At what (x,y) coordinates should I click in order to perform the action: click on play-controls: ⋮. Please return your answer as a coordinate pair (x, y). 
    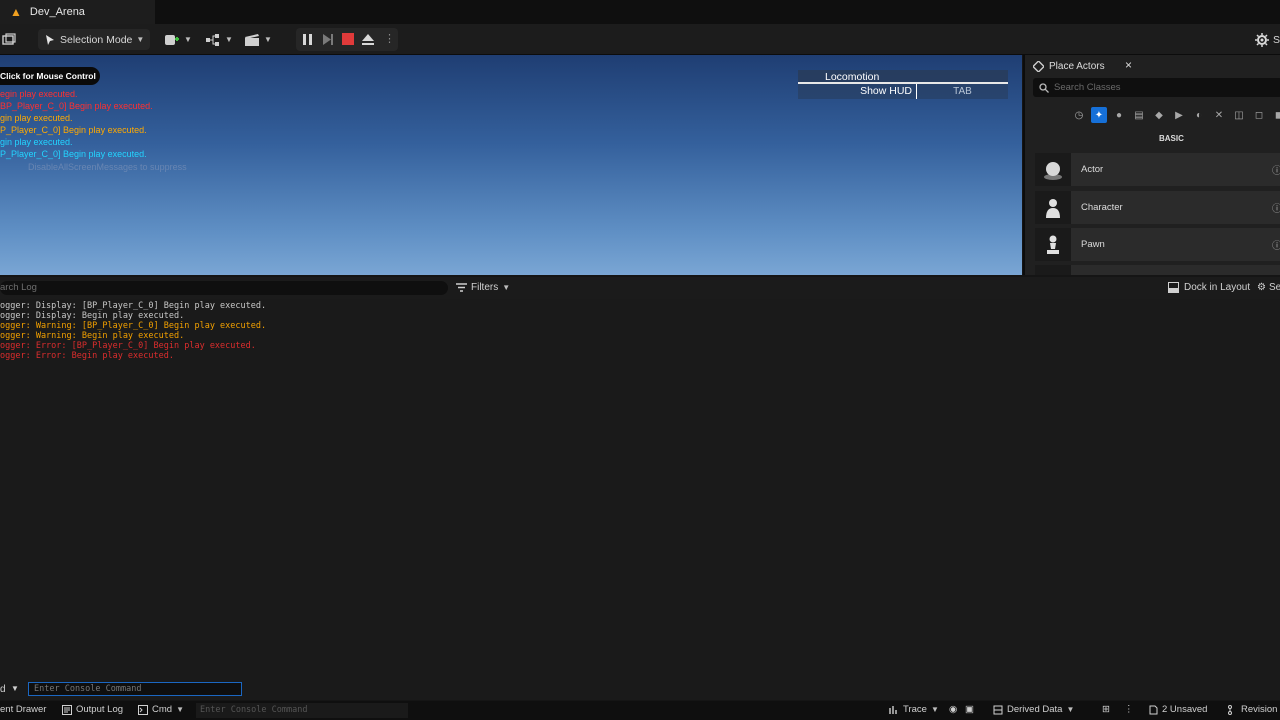
    Looking at the image, I should click on (347, 39).